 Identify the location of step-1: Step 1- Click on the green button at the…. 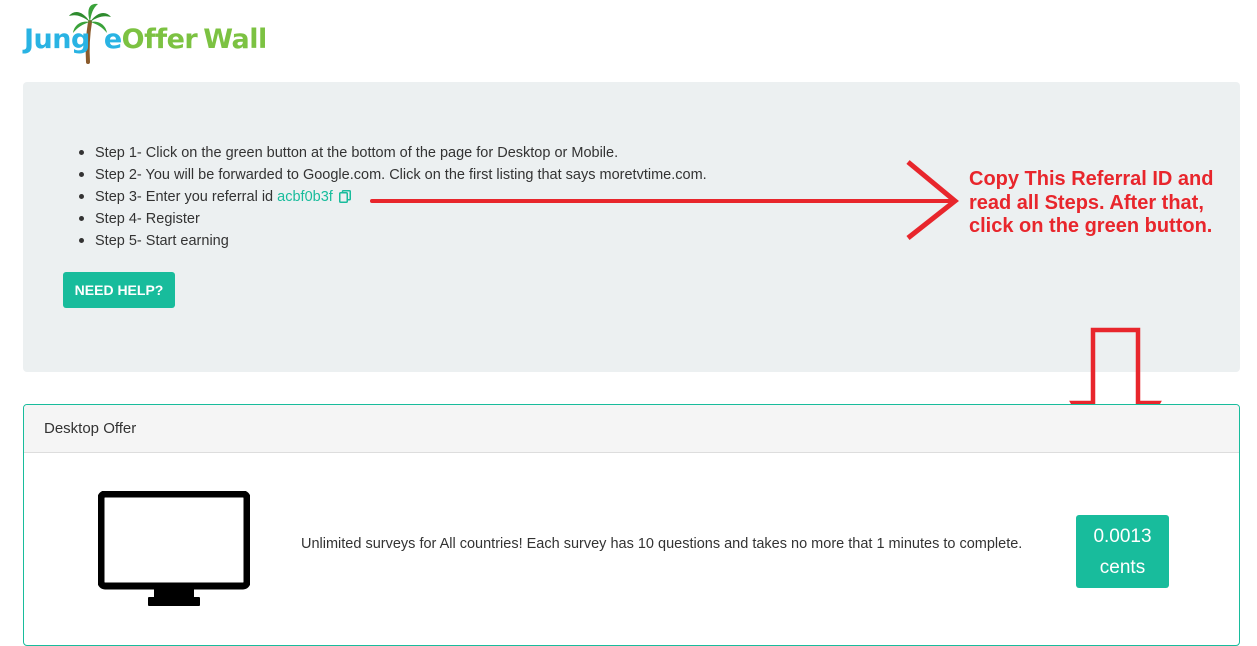
(393, 153).